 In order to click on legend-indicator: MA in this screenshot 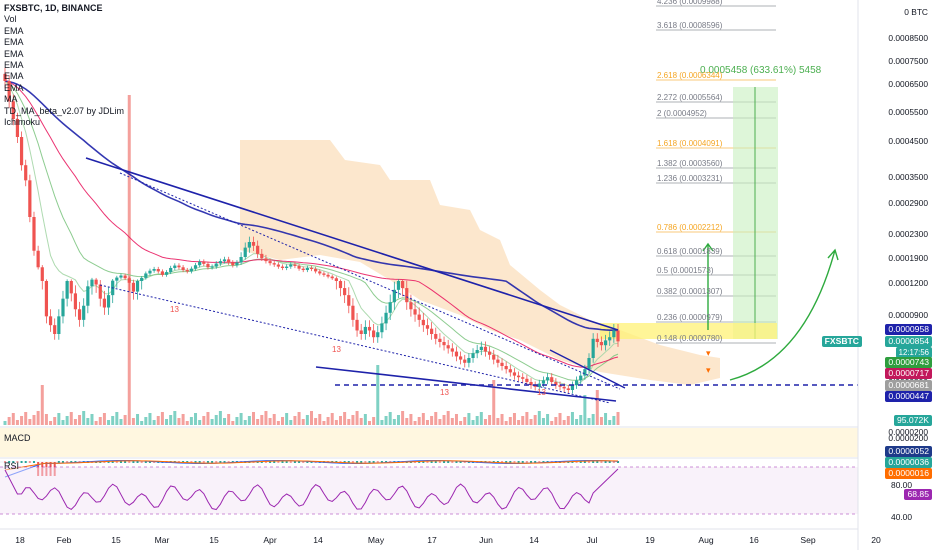, I will do `click(64, 99)`.